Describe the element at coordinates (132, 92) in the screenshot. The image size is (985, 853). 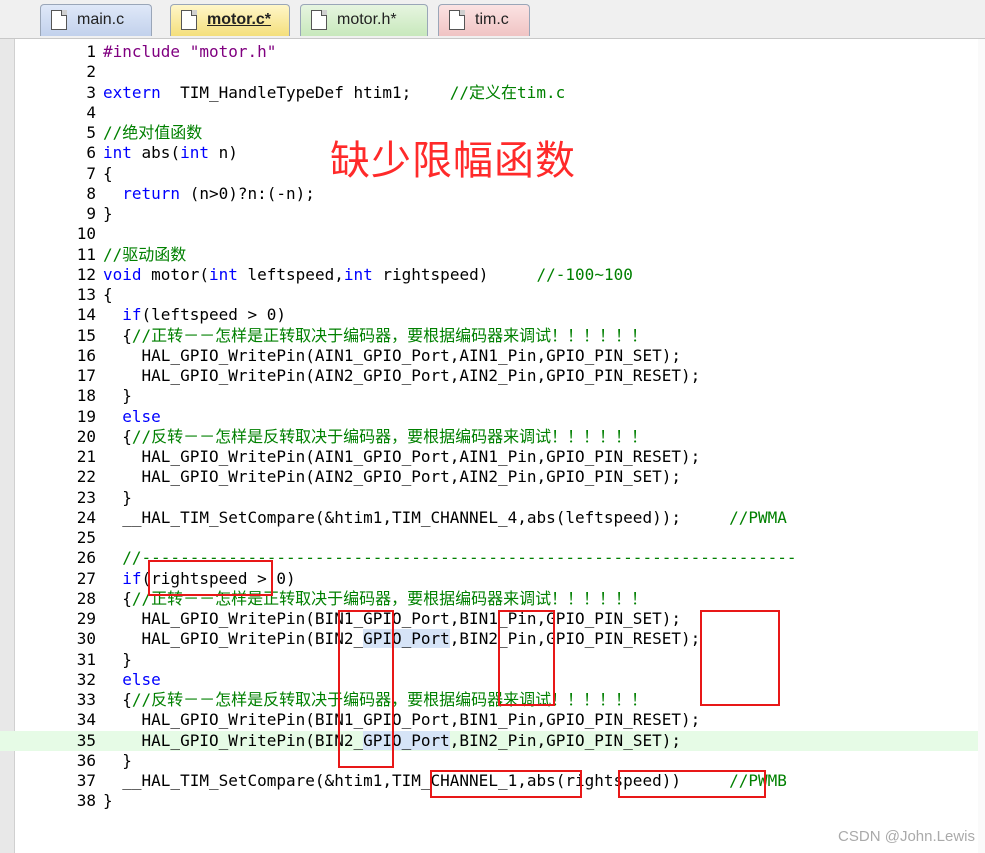
I see `code-token: extern` at that location.